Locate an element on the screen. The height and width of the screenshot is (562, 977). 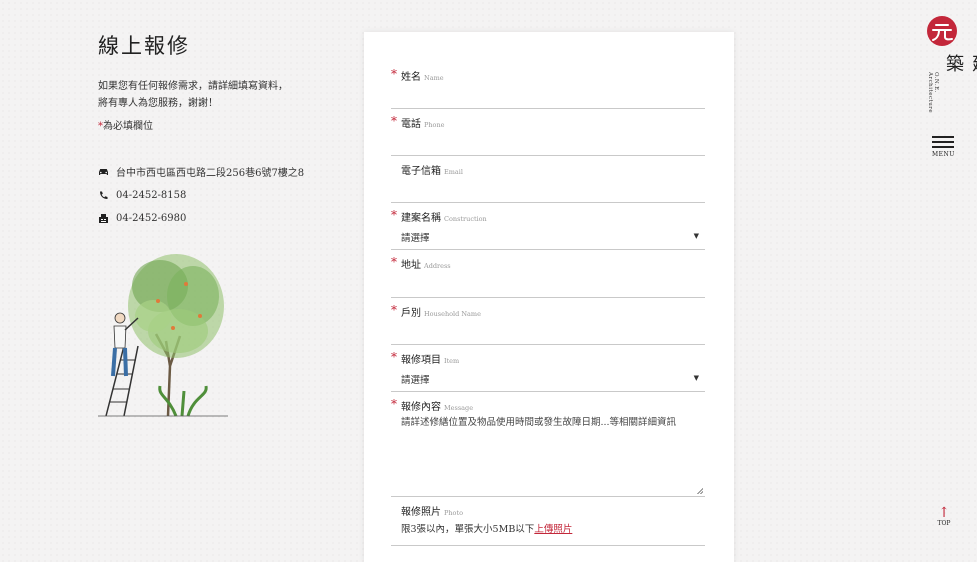
message-label: 報修內容 Message is located at coordinates (437, 405).